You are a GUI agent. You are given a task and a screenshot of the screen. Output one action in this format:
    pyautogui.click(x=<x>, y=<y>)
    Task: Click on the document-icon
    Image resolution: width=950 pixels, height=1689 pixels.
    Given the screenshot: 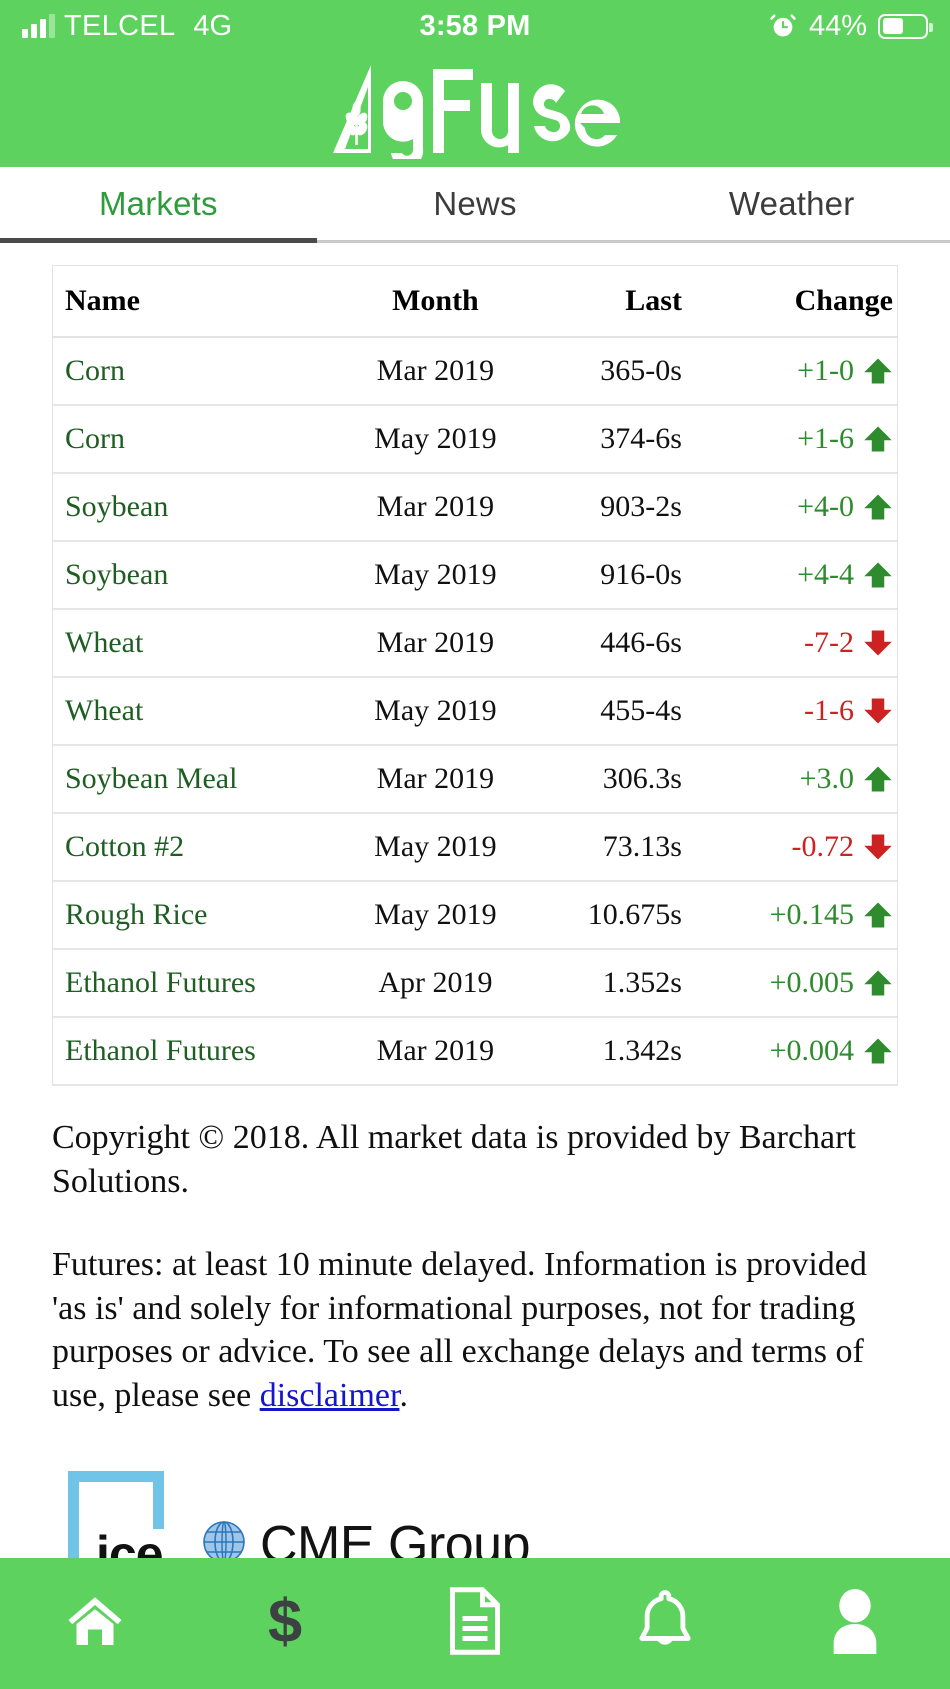 What is the action you would take?
    pyautogui.click(x=475, y=1623)
    